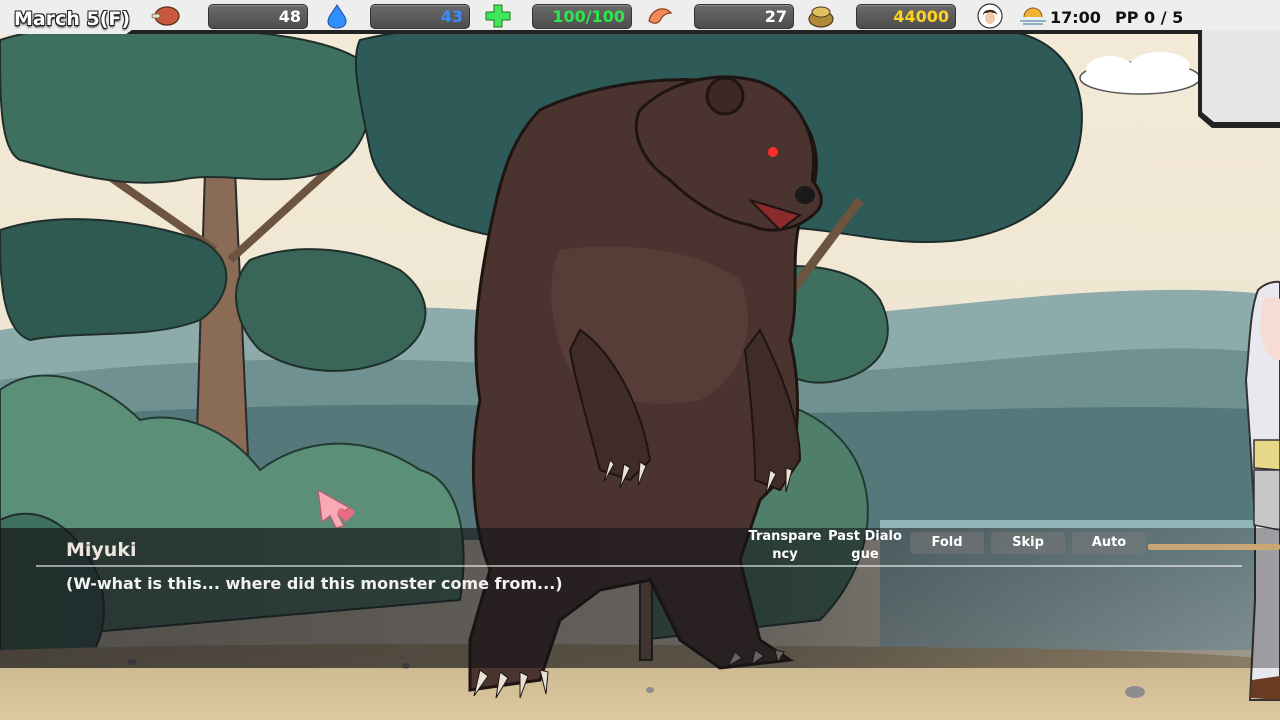 The width and height of the screenshot is (1280, 720). What do you see at coordinates (921, 16) in the screenshot?
I see `money-value: 44000` at bounding box center [921, 16].